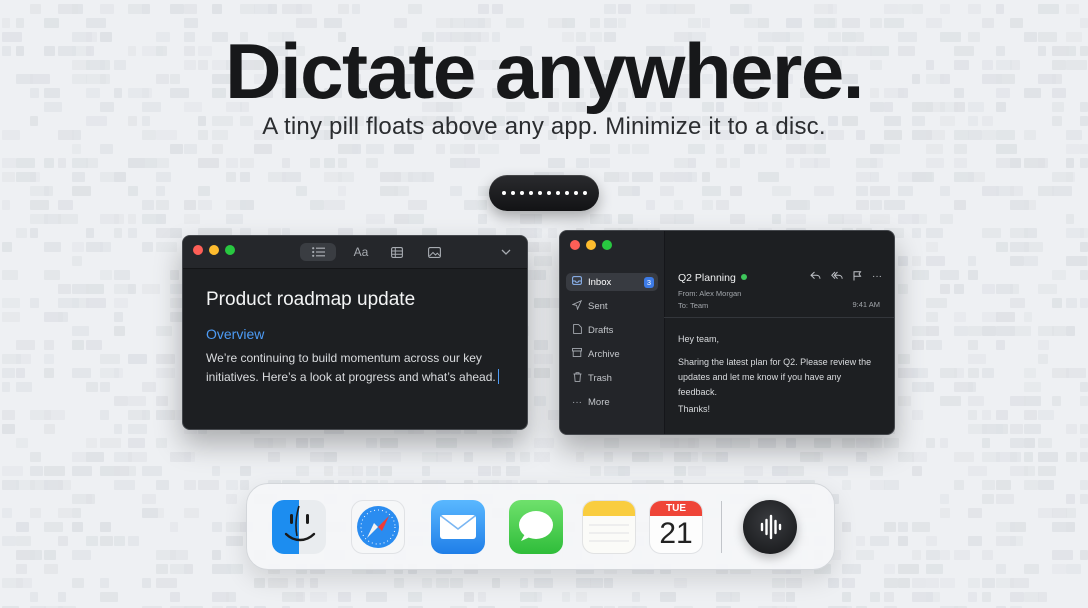 The width and height of the screenshot is (1088, 608). What do you see at coordinates (458, 527) in the screenshot?
I see `mail-icon` at bounding box center [458, 527].